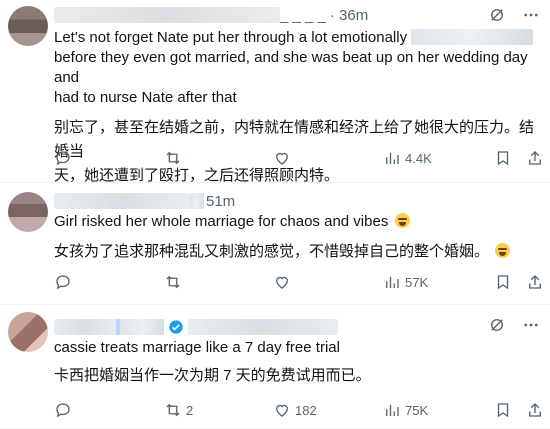  What do you see at coordinates (303, 15) in the screenshot?
I see `username-fragment: _ _ _ _` at bounding box center [303, 15].